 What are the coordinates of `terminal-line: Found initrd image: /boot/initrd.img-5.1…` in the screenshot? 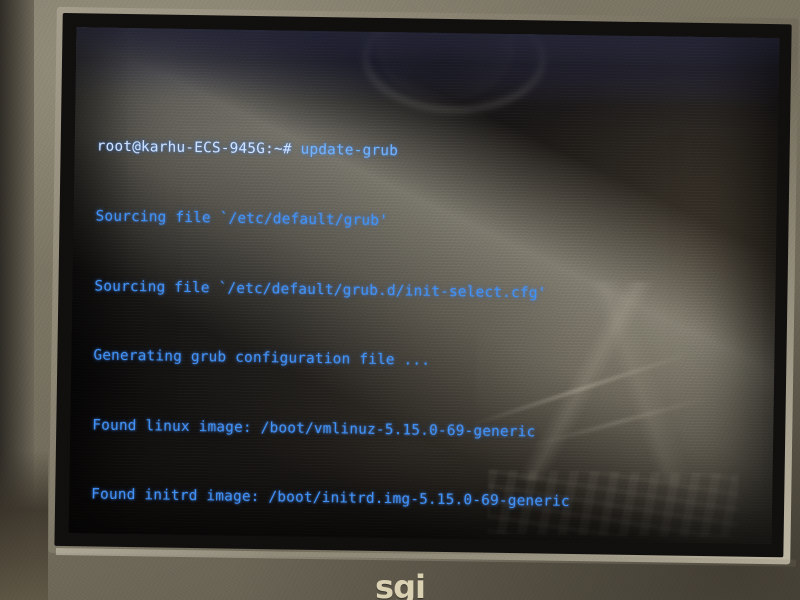 It's located at (429, 501).